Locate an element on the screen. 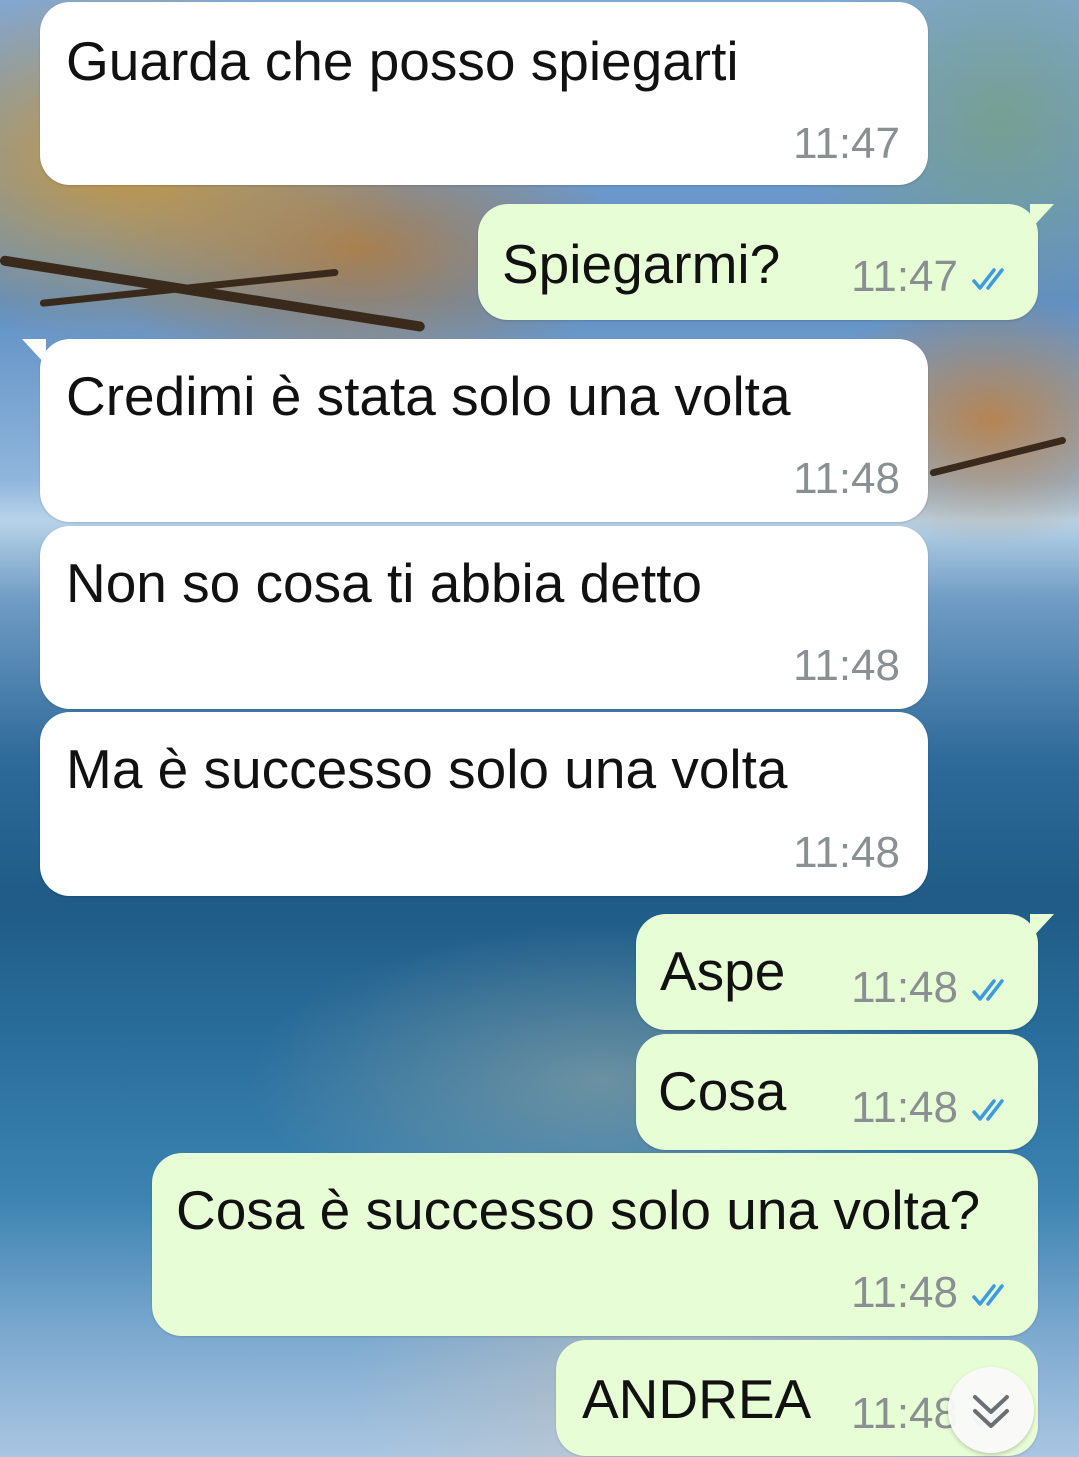  message-bubble-outgoing: Cosa è successo solo una volta? 11:48 is located at coordinates (595, 1244).